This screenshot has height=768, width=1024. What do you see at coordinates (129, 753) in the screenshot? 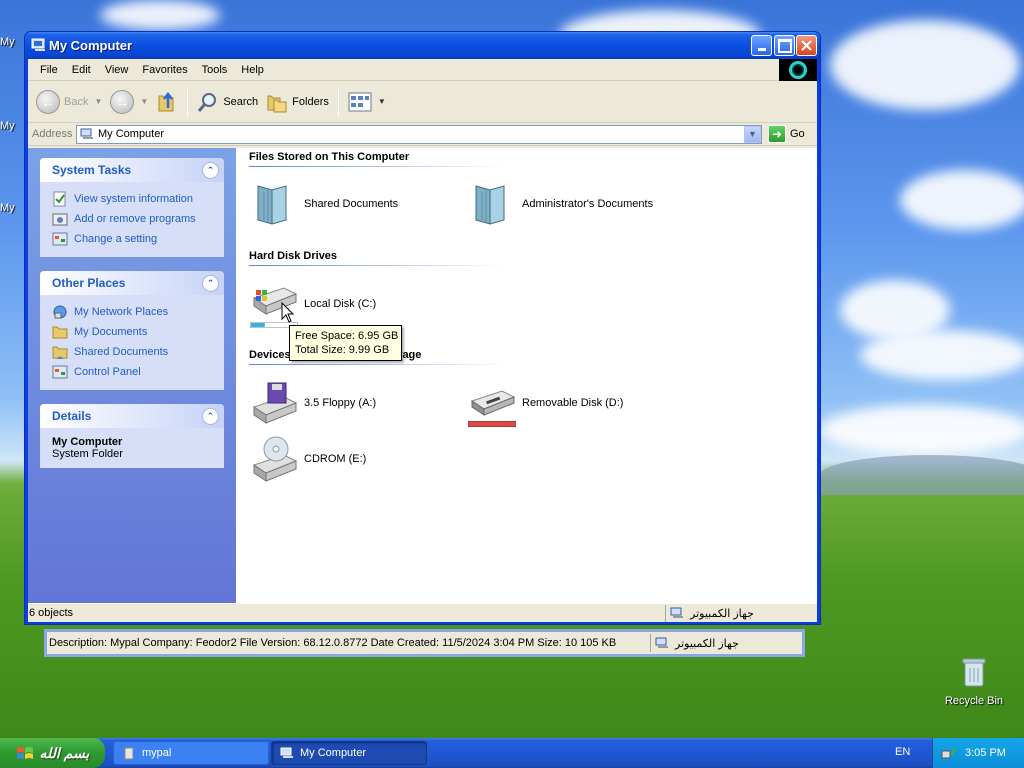
I see `mypal-icon` at bounding box center [129, 753].